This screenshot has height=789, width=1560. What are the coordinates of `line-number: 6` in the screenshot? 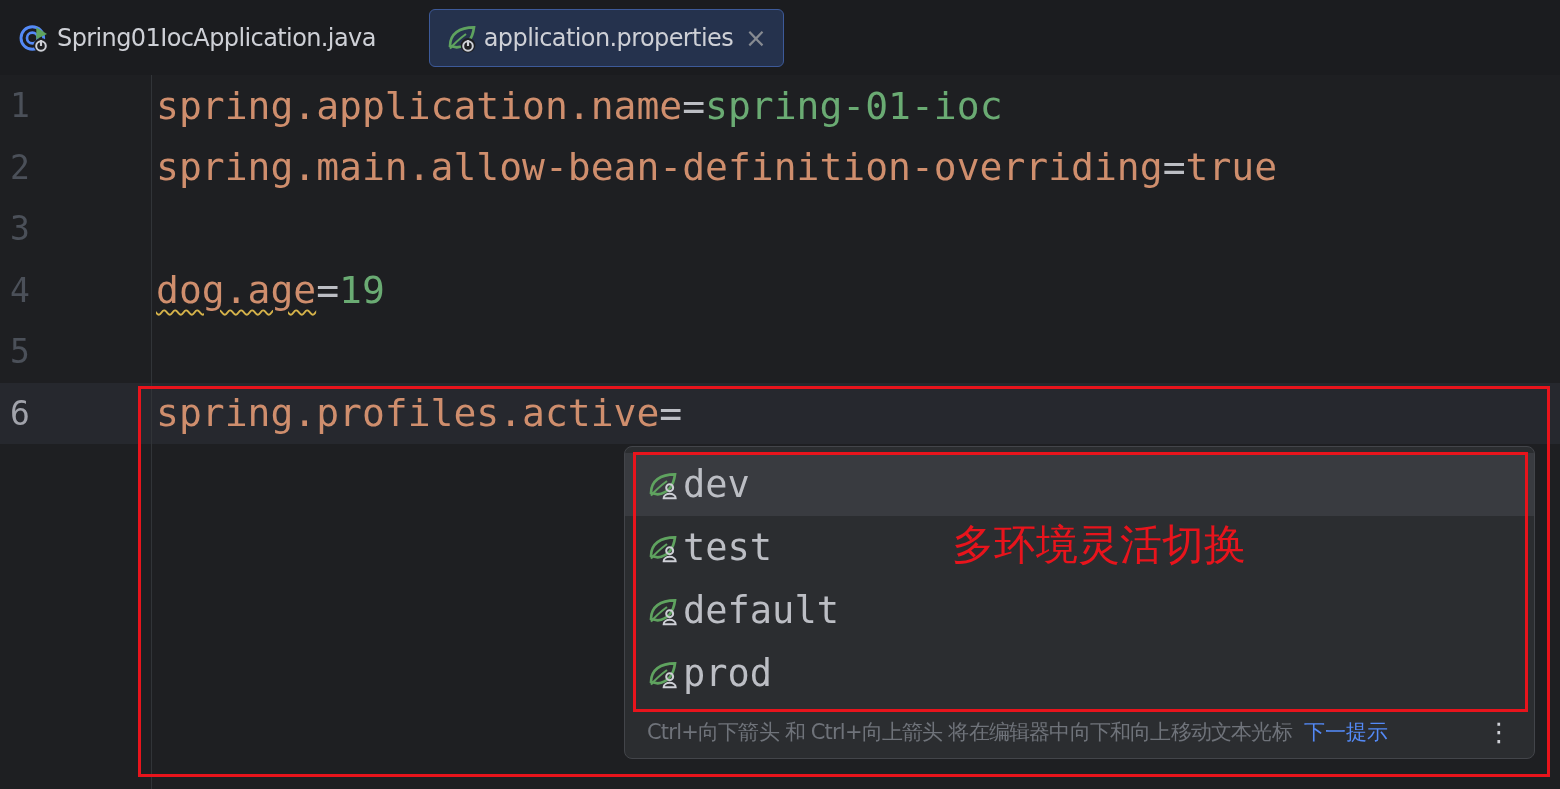 It's located at (76, 413).